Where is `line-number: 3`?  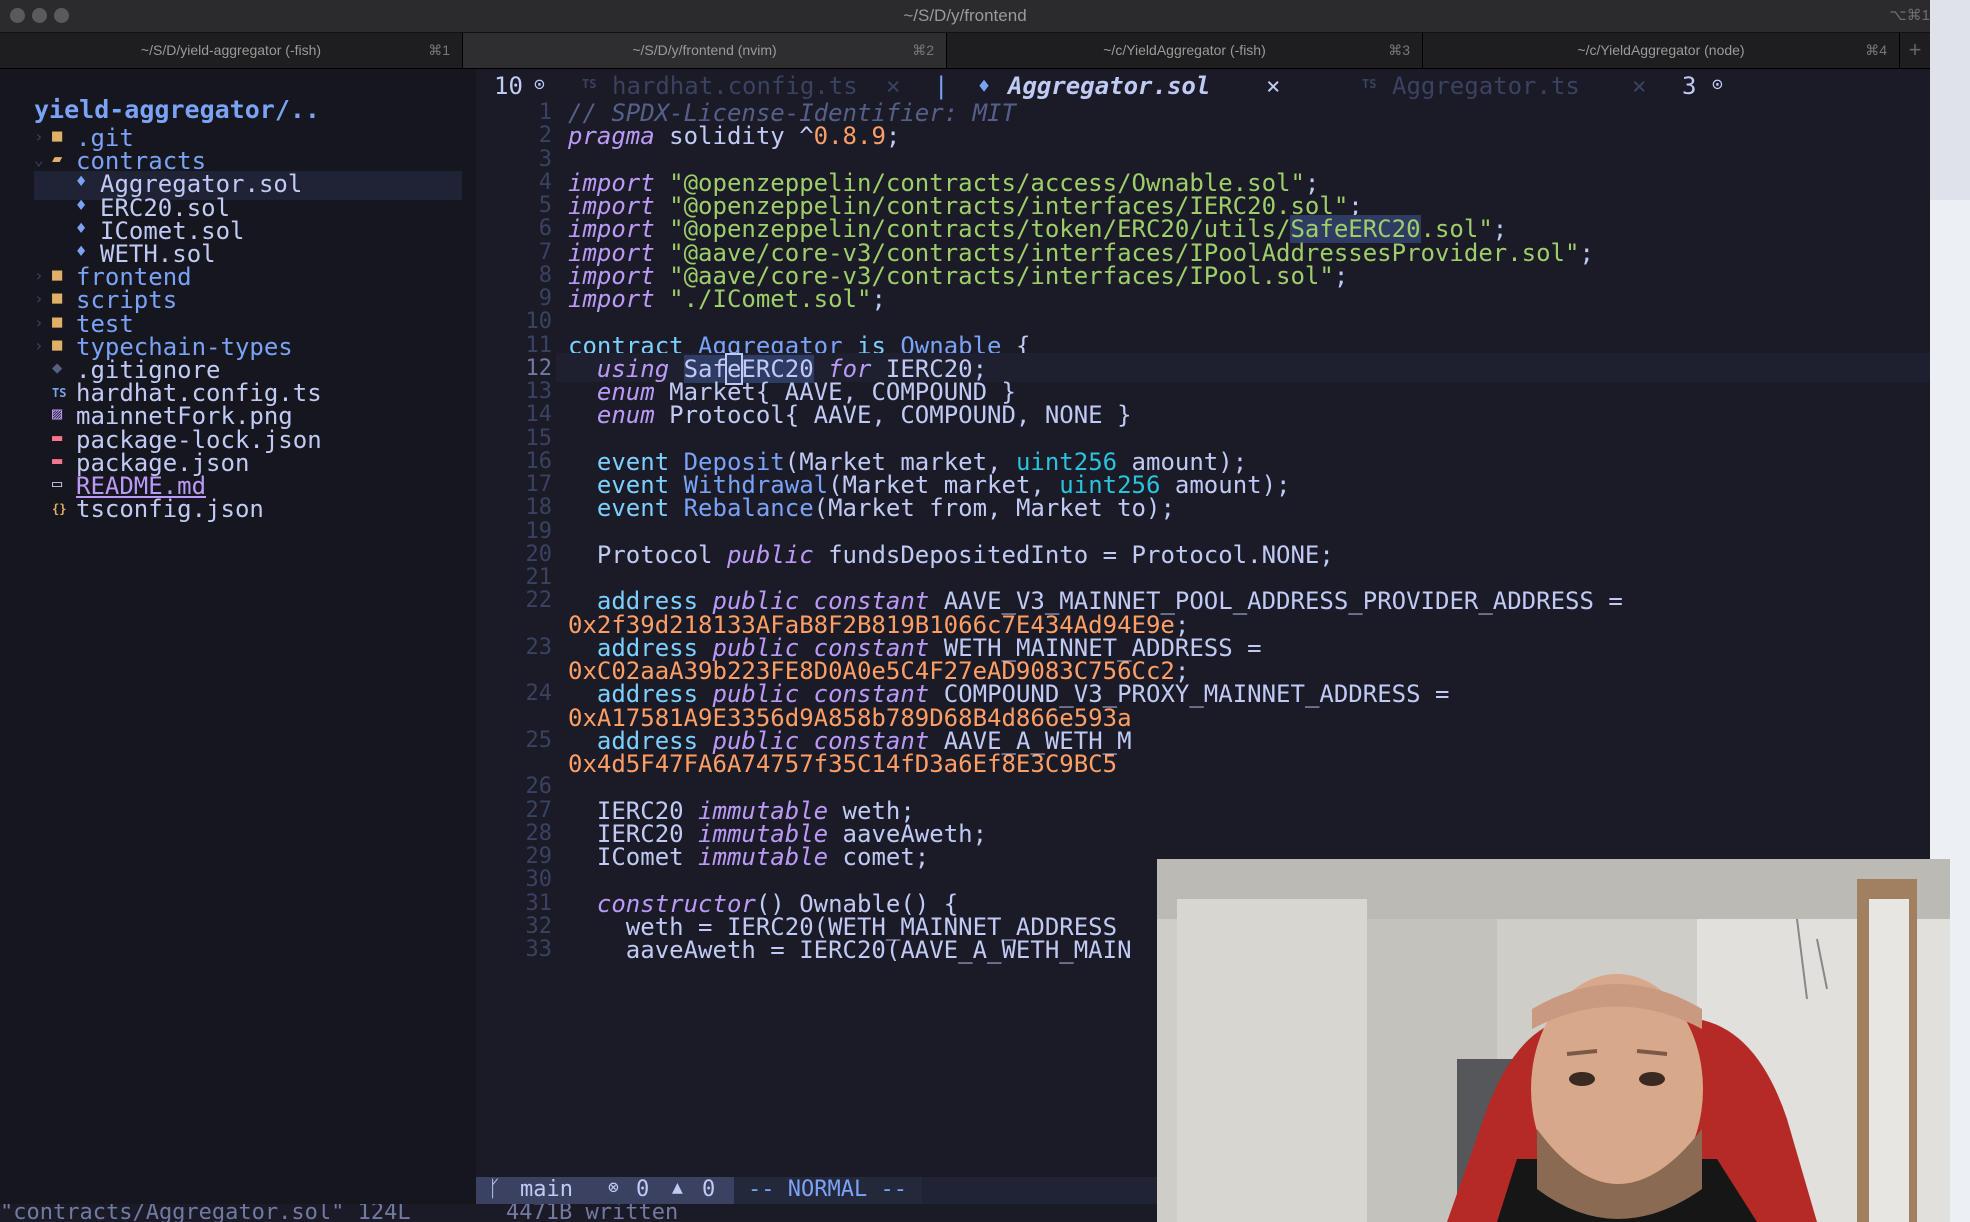 line-number: 3 is located at coordinates (545, 159).